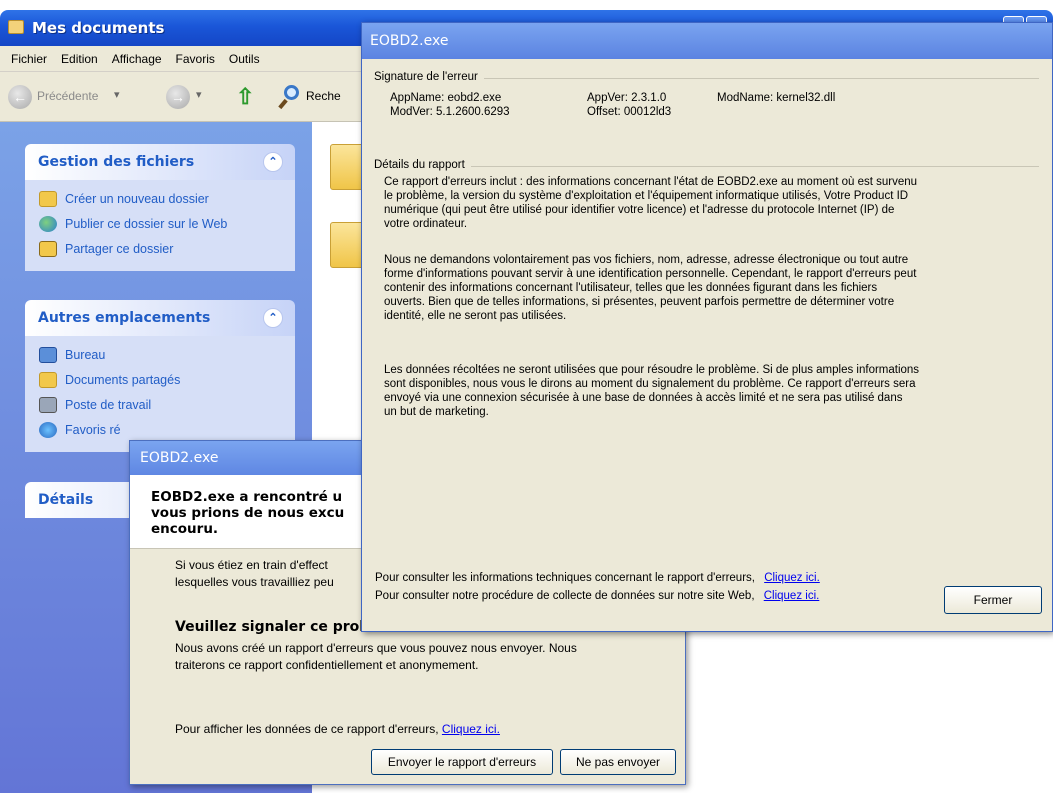  What do you see at coordinates (161, 354) in the screenshot?
I see `place-desktop: Bureau` at bounding box center [161, 354].